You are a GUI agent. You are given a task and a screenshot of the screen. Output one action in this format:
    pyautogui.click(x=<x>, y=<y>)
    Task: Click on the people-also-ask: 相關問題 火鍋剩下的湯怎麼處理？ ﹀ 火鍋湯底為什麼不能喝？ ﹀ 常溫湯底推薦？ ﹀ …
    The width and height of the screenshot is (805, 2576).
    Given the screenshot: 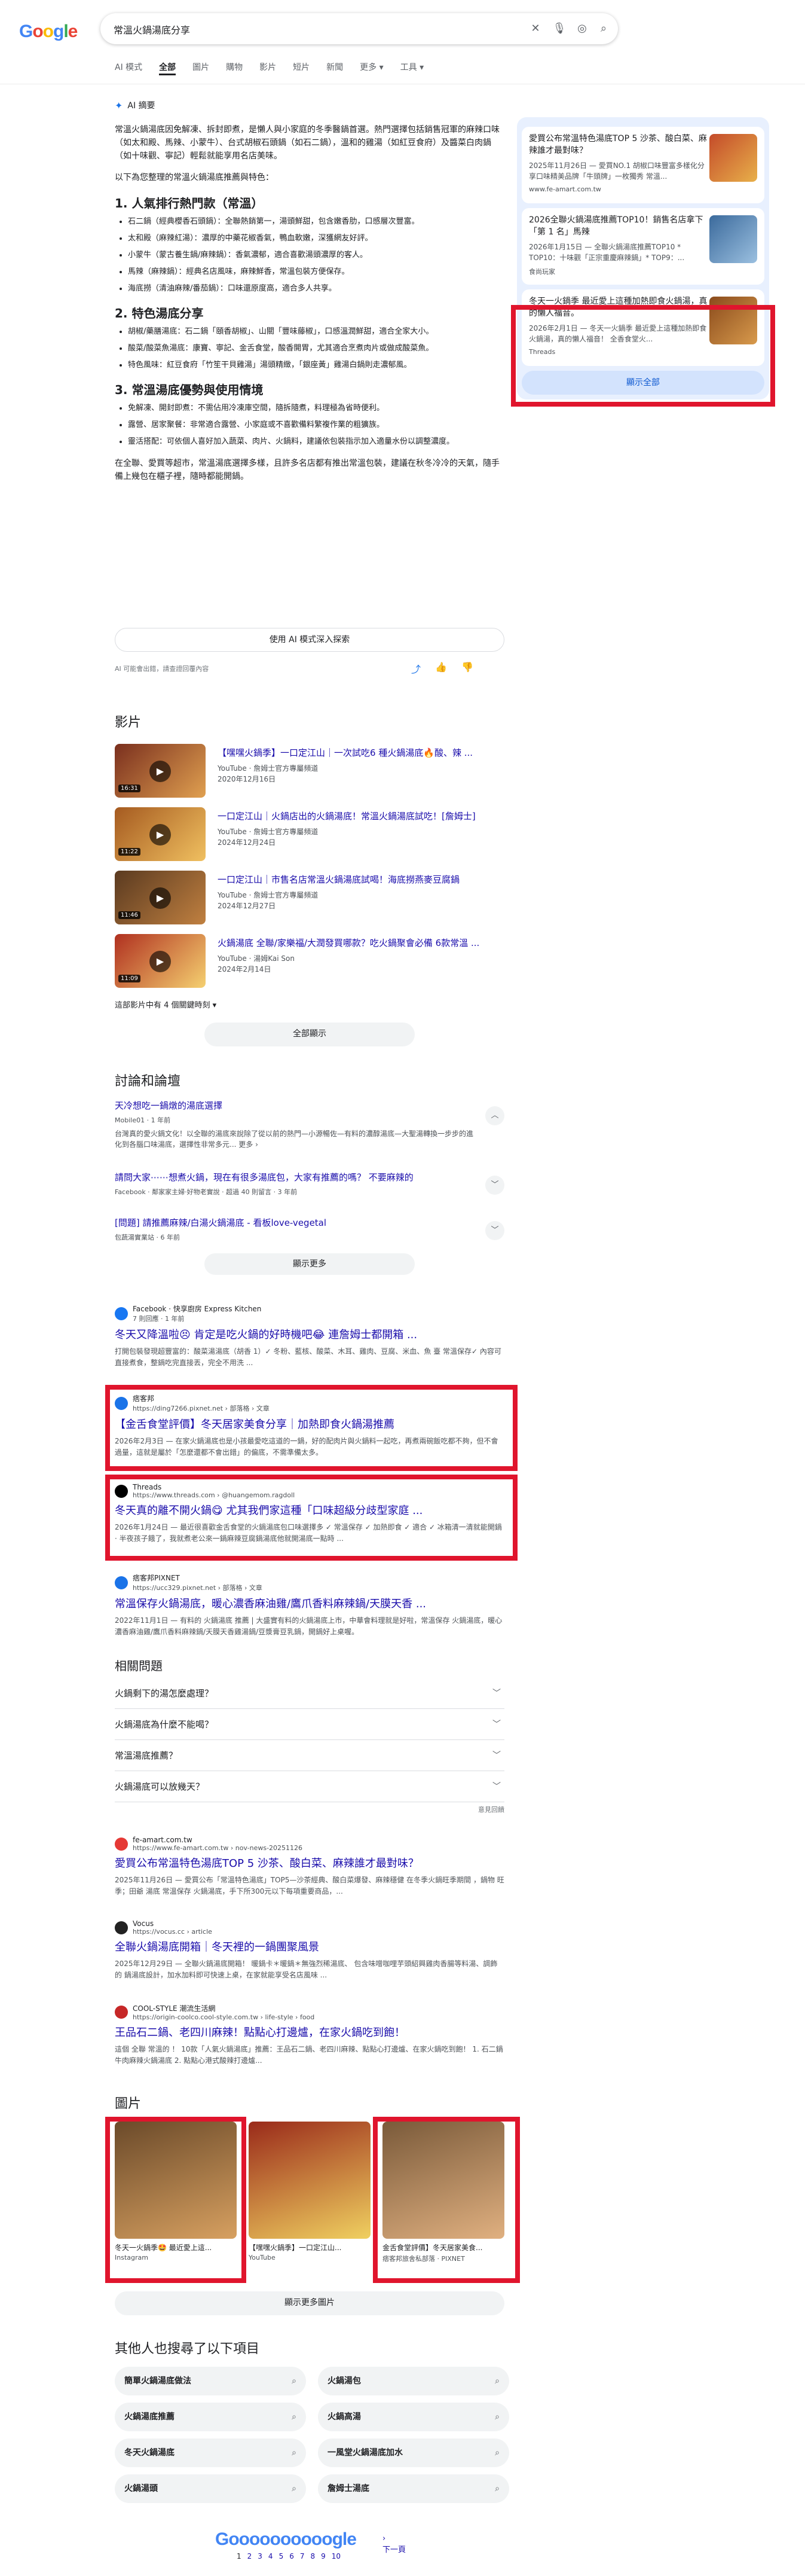 What is the action you would take?
    pyautogui.click(x=309, y=1735)
    